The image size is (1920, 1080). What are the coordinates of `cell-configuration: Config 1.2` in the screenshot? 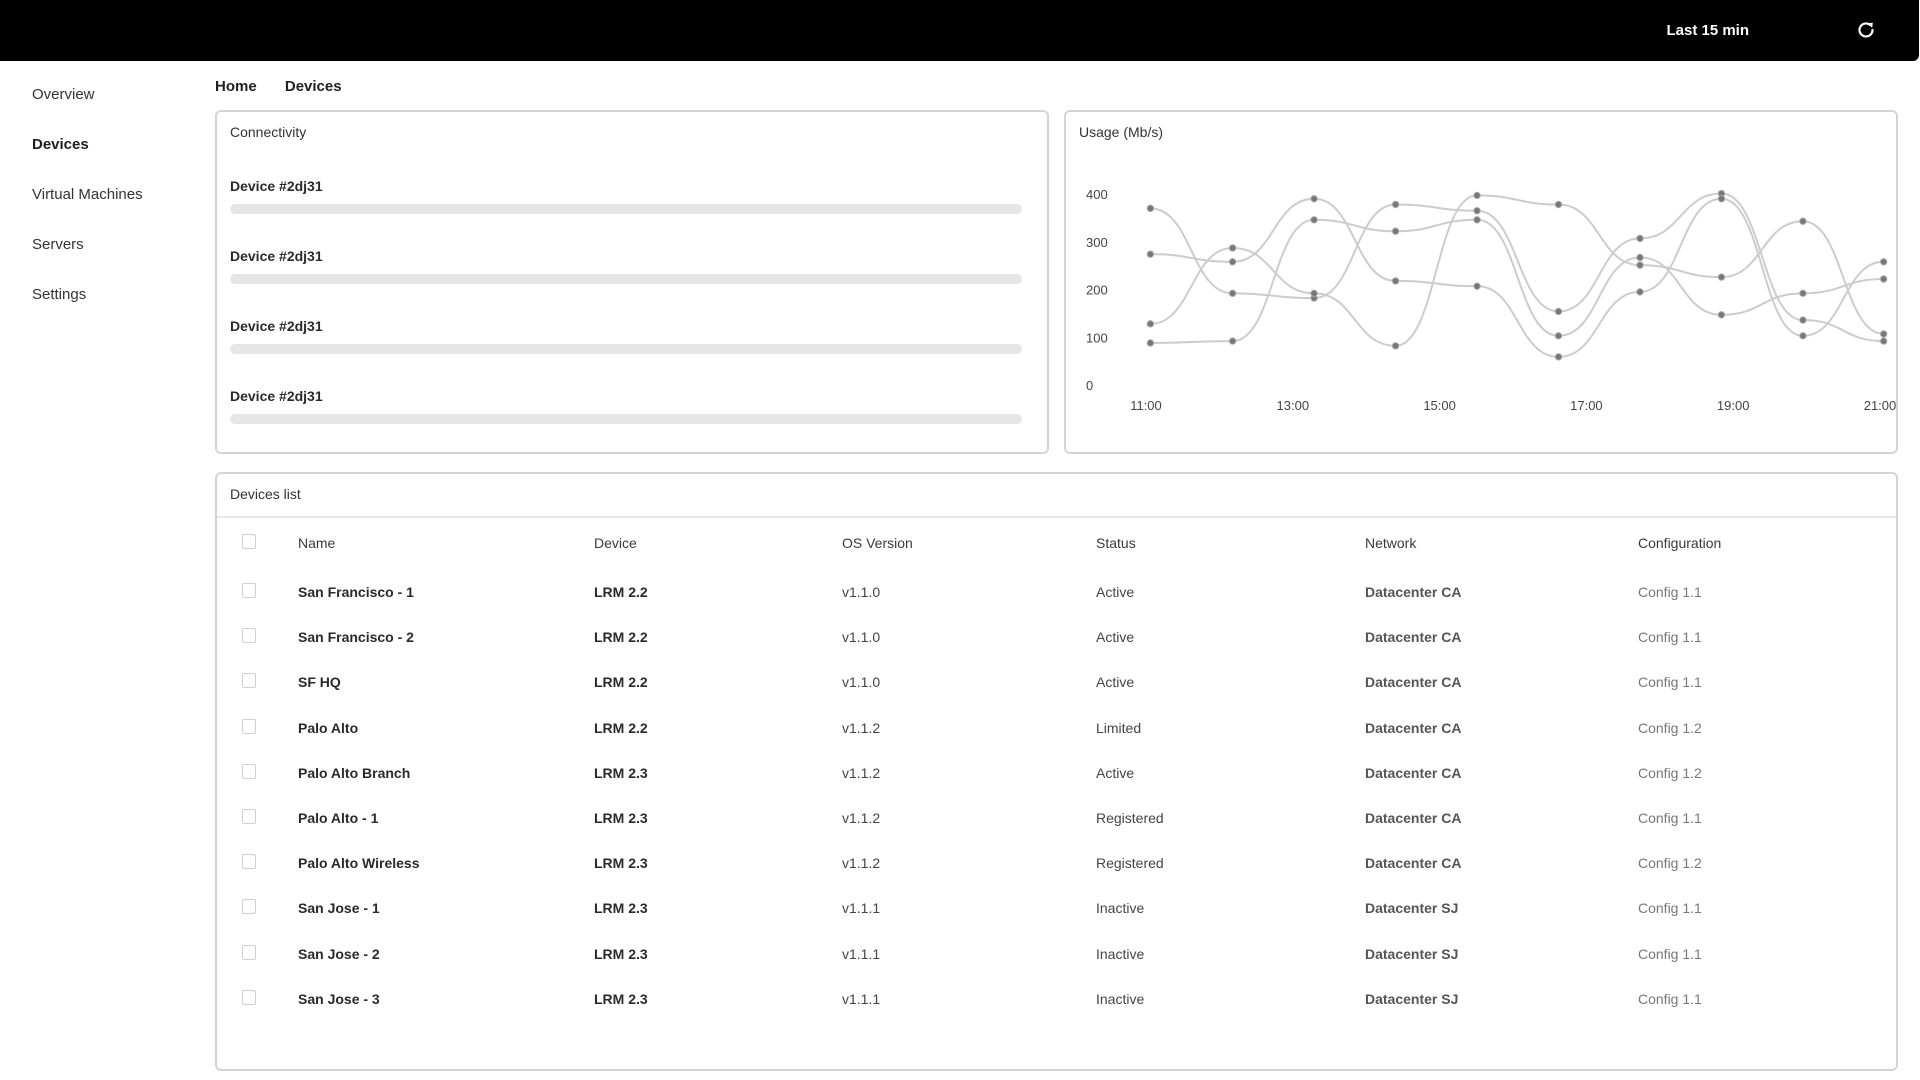 It's located at (1670, 863).